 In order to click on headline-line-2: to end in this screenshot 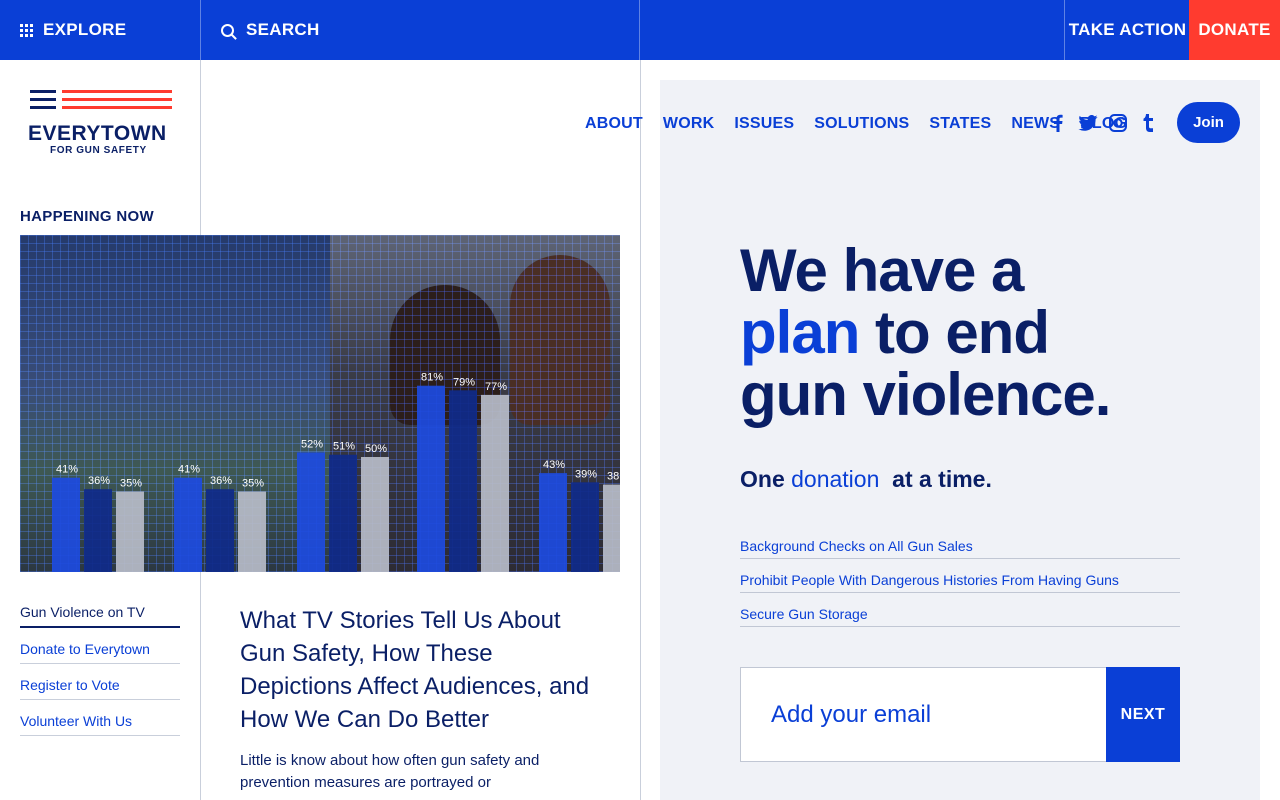, I will do `click(954, 332)`.